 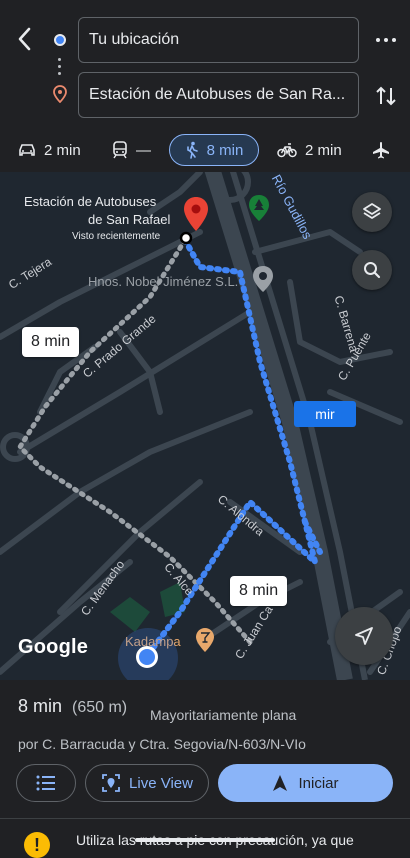 I want to click on bike-icon, so click(x=287, y=150).